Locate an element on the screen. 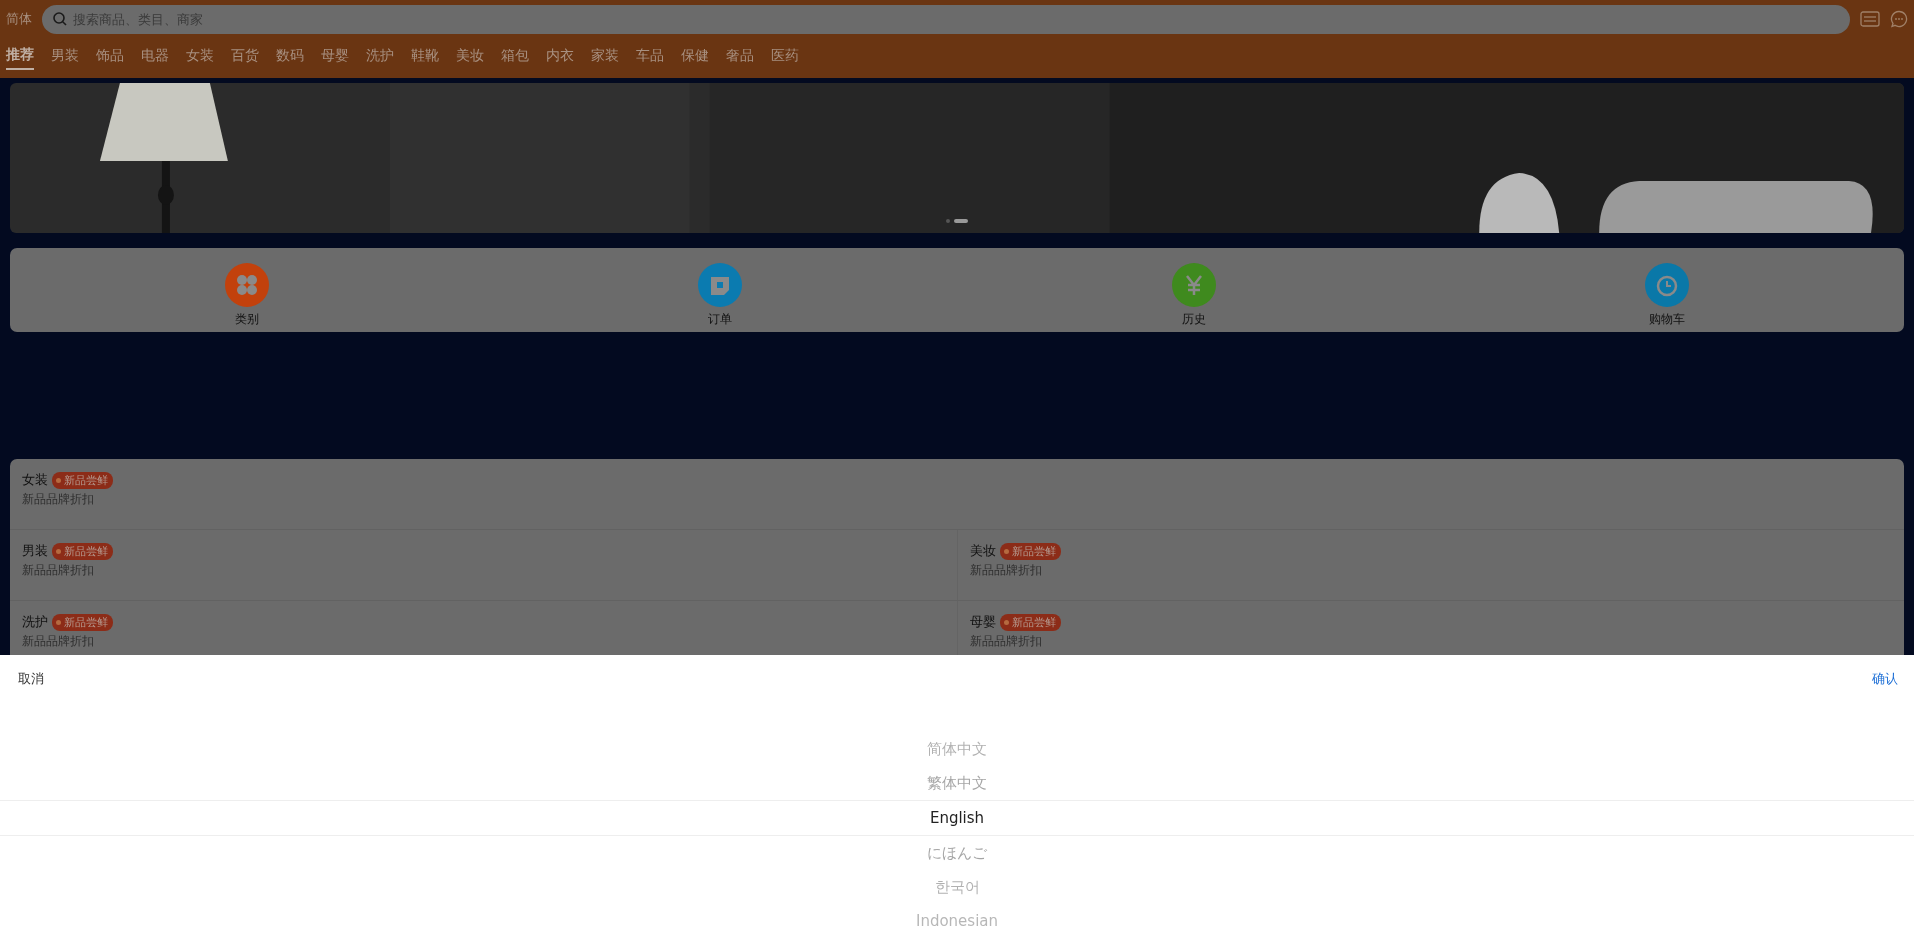 This screenshot has height=933, width=1914. category-tab: 家装 is located at coordinates (605, 58).